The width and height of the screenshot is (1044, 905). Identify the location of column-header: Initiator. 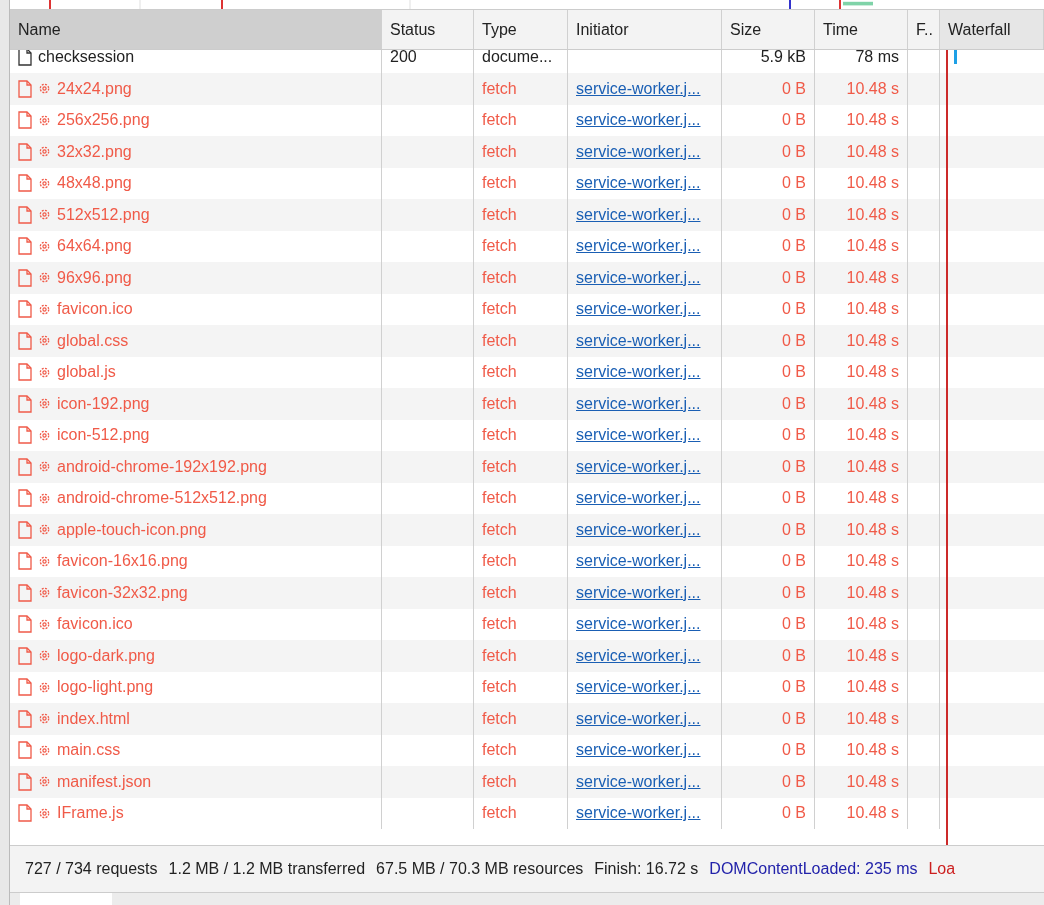
(645, 29).